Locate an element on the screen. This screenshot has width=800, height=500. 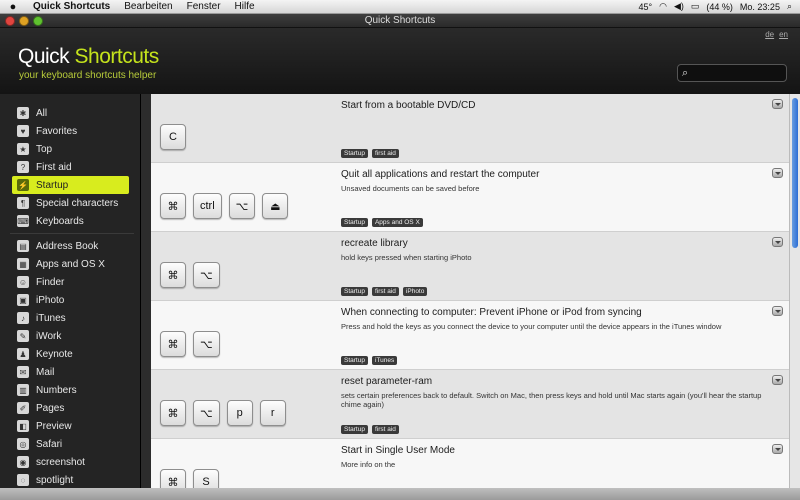
tag-badge: iTunes is located at coordinates (384, 360).